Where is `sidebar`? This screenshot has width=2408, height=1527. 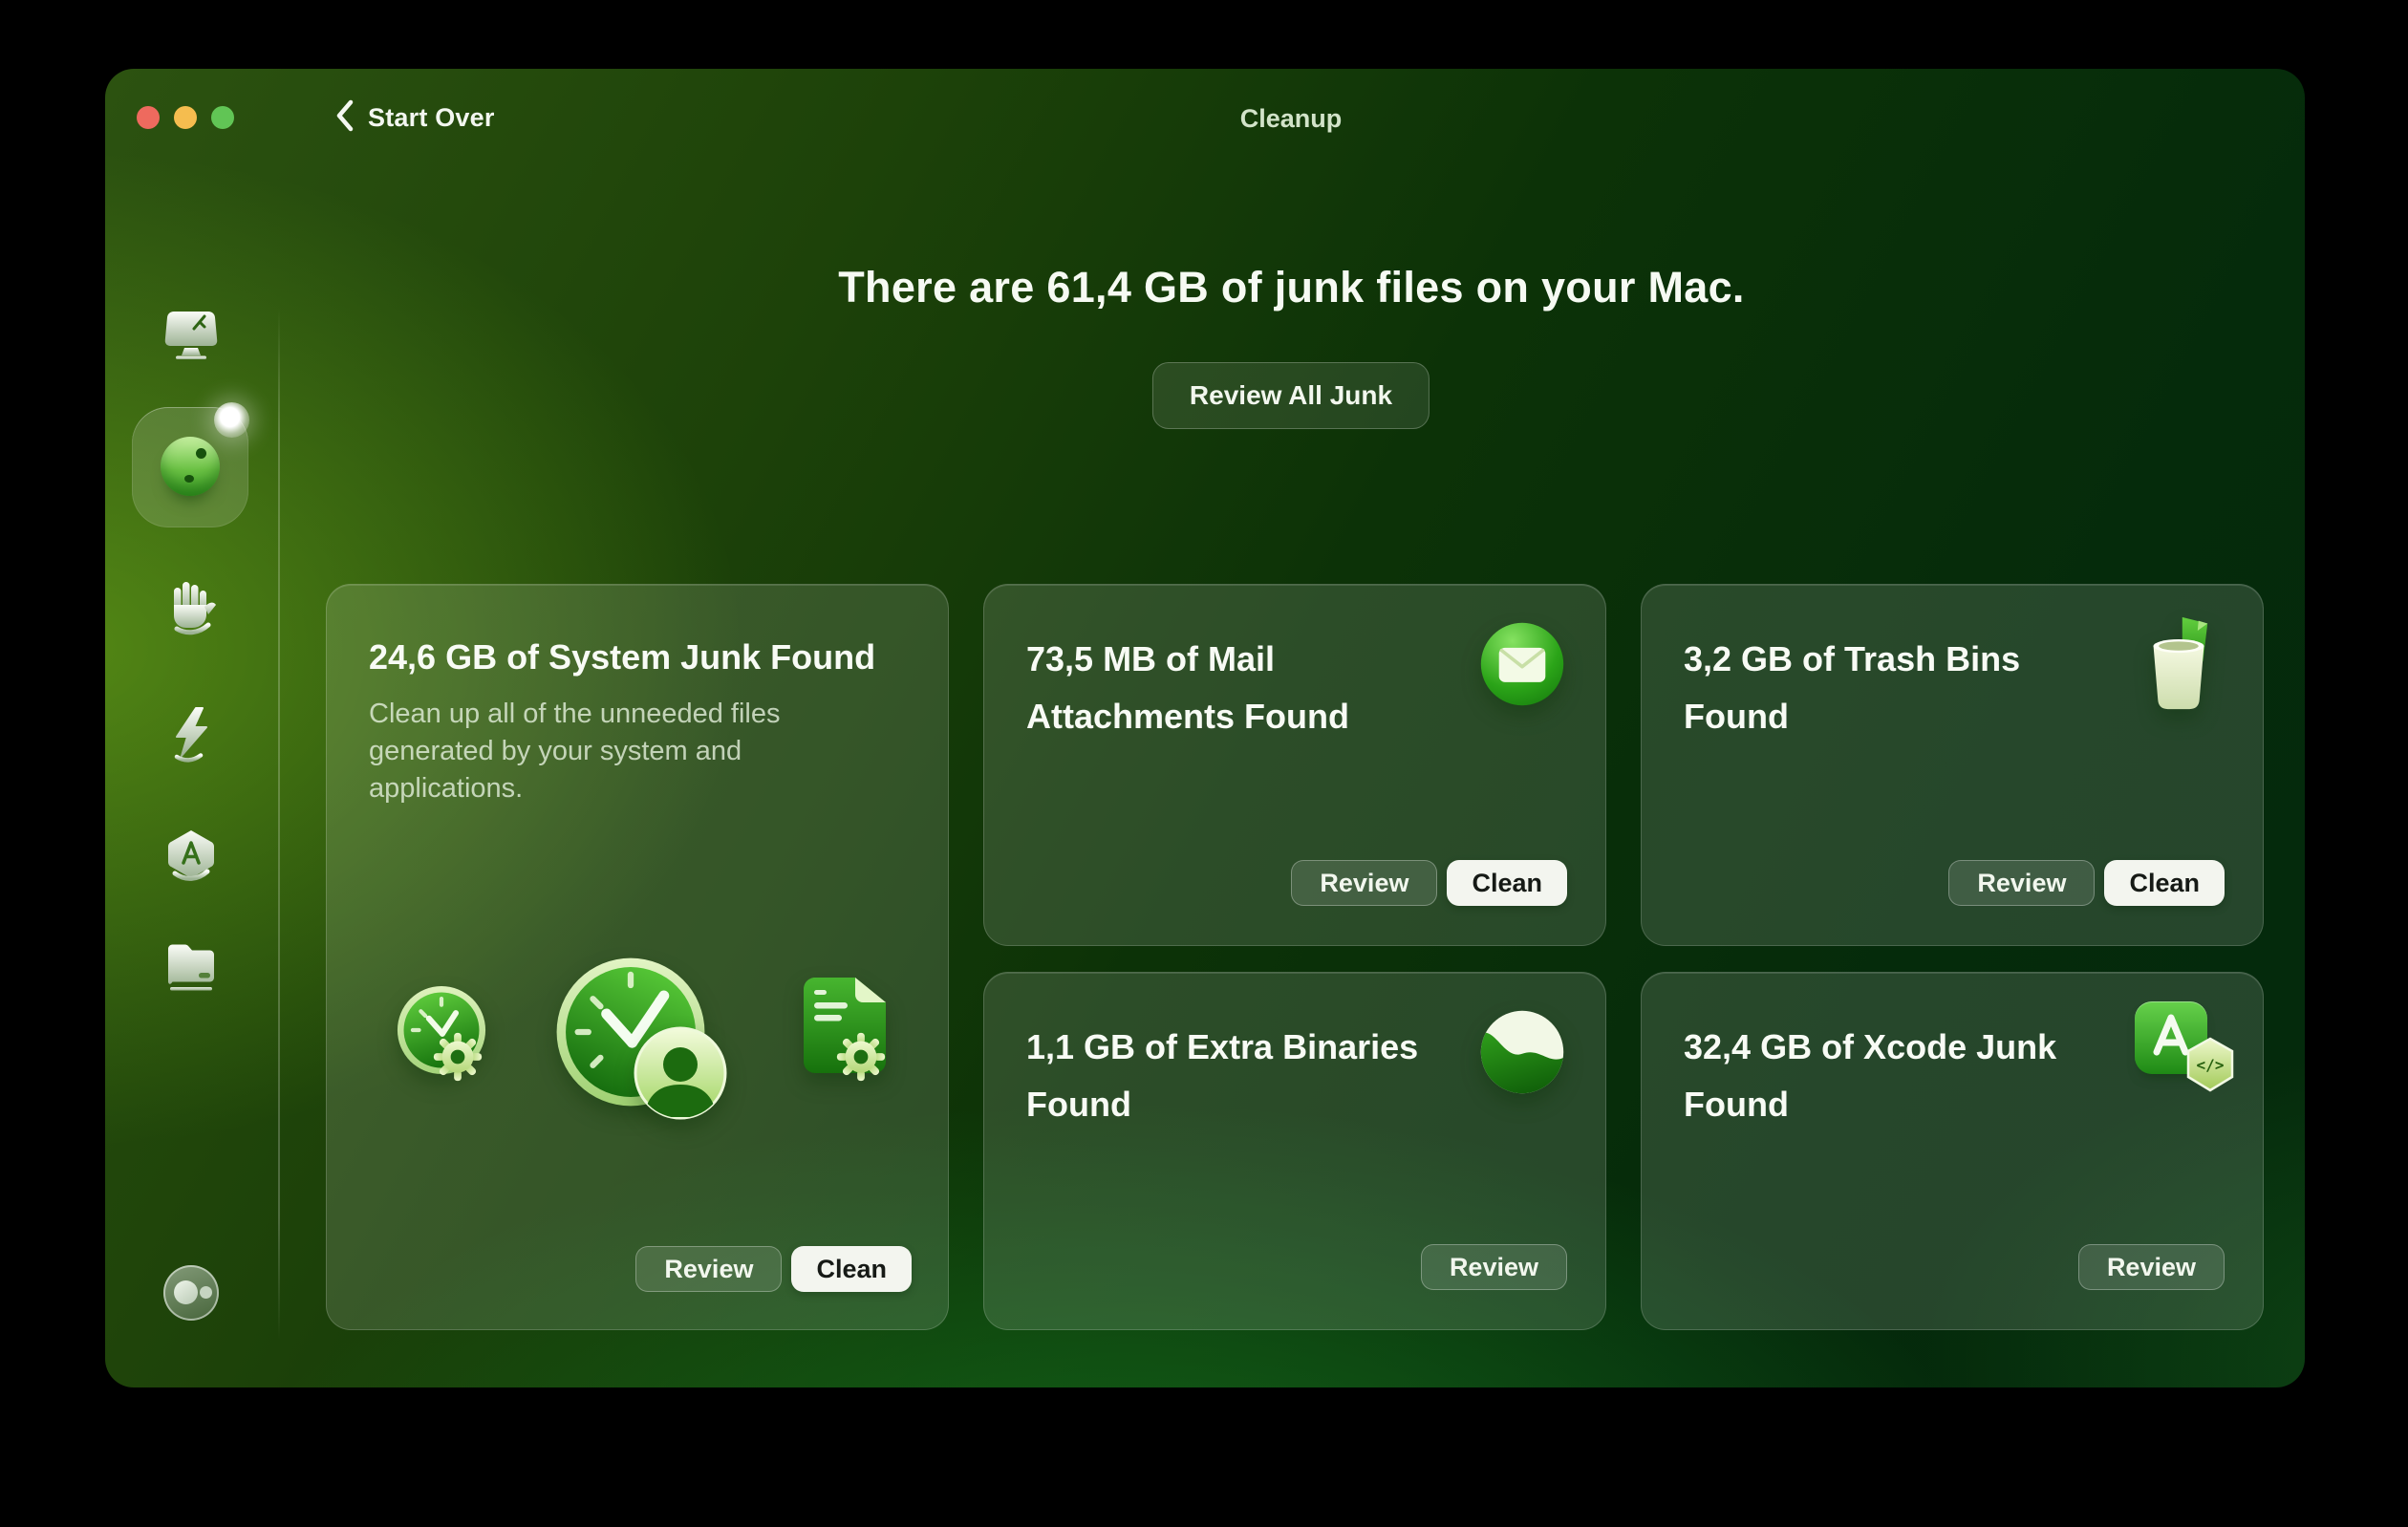
sidebar is located at coordinates (193, 728).